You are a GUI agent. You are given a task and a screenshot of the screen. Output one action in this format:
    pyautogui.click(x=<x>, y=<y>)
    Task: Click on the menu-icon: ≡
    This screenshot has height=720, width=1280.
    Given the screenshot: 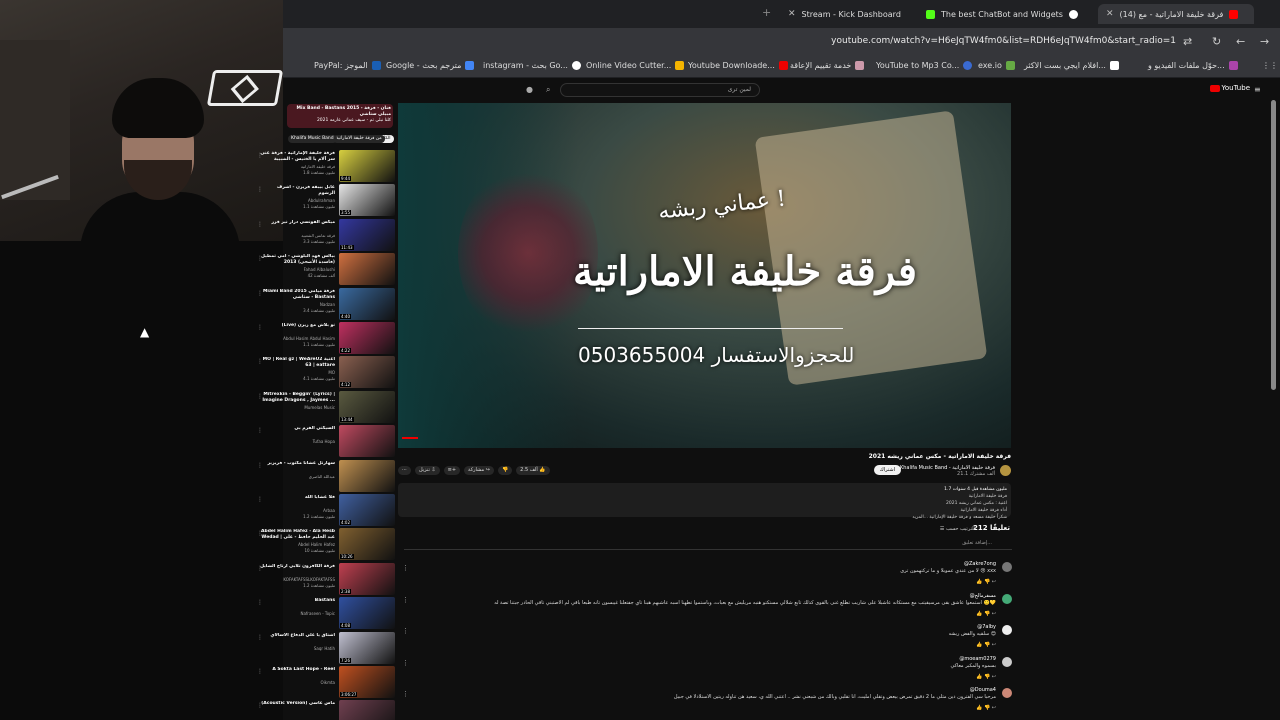 What is the action you would take?
    pyautogui.click(x=1257, y=89)
    